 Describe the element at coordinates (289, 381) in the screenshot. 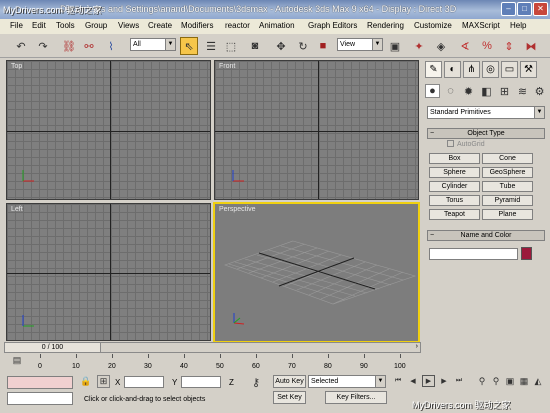

I see `auto-key-button: Auto Key` at that location.